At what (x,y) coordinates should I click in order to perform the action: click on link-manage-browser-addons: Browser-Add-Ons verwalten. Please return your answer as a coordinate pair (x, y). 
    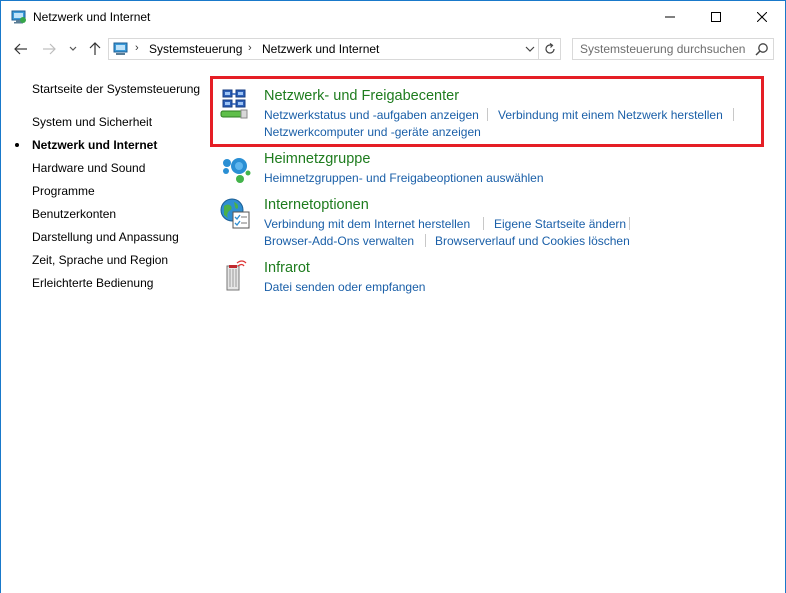
    Looking at the image, I should click on (339, 241).